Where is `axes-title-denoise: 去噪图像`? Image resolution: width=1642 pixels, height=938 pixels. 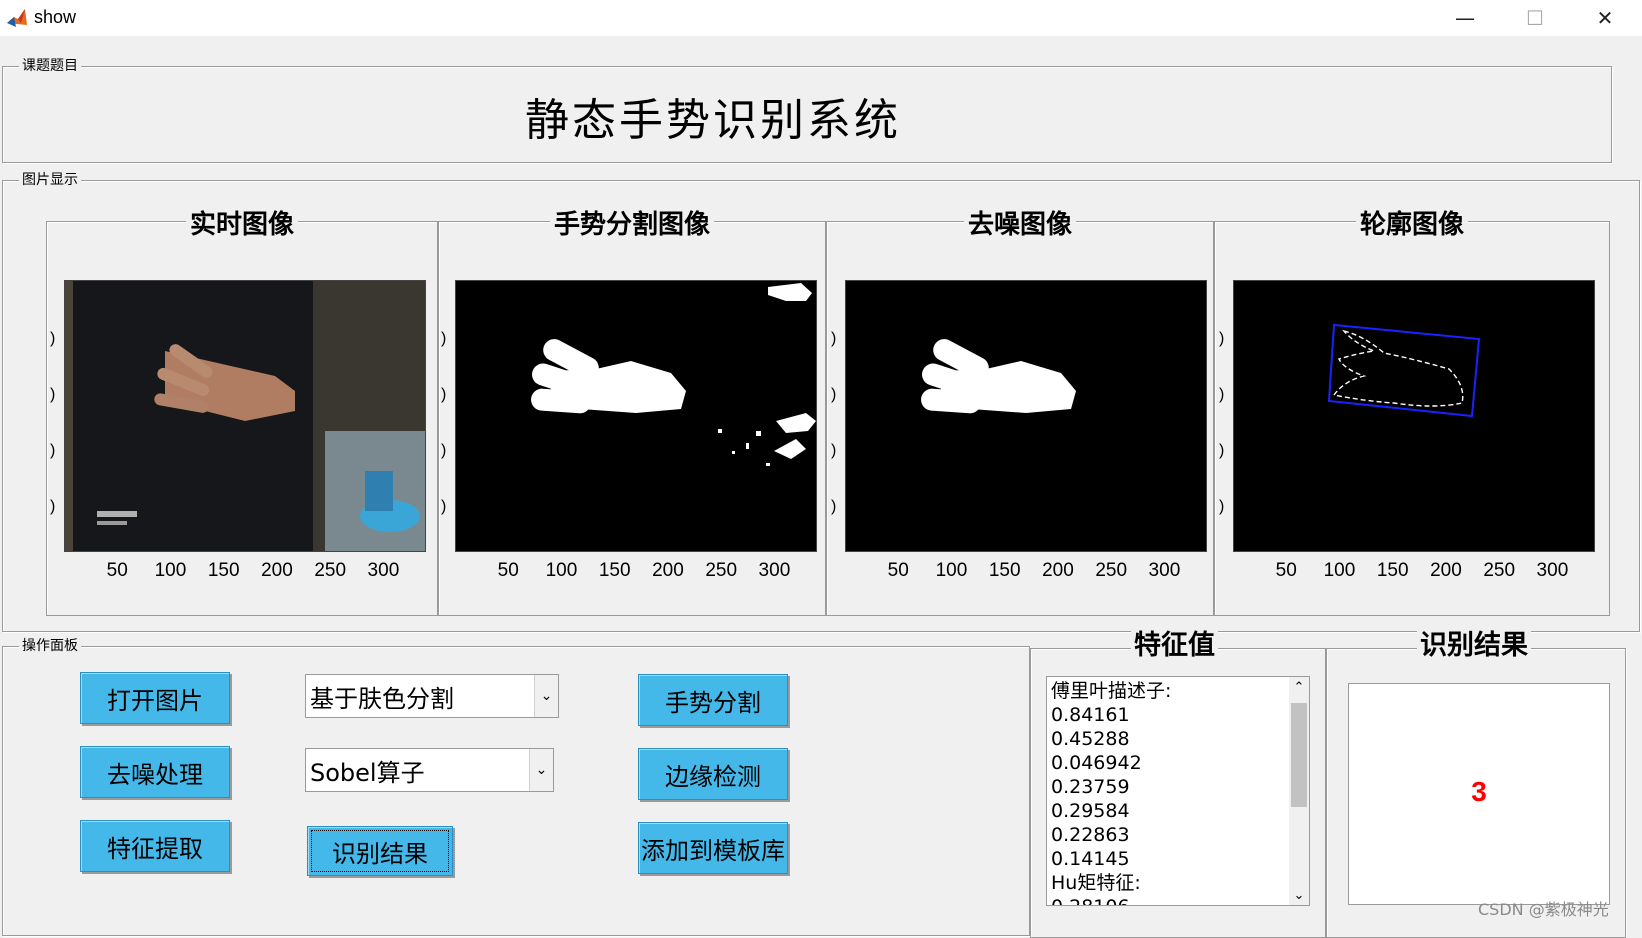 axes-title-denoise: 去噪图像 is located at coordinates (1019, 225).